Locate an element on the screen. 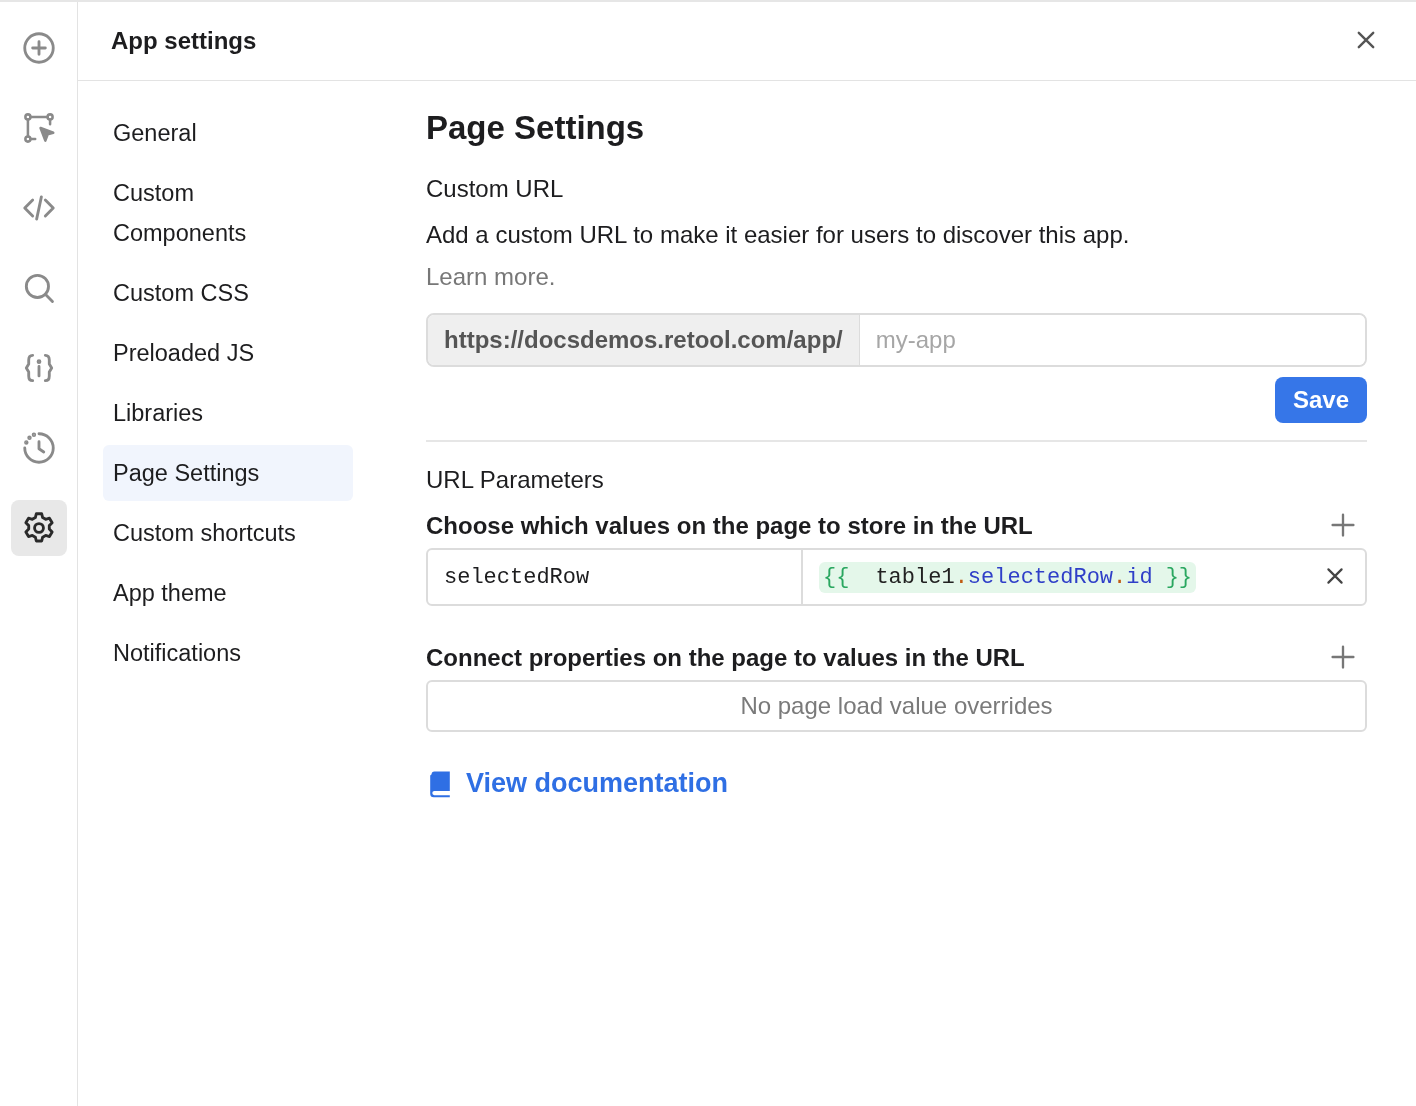  nav-item: Custom CSS is located at coordinates (228, 293).